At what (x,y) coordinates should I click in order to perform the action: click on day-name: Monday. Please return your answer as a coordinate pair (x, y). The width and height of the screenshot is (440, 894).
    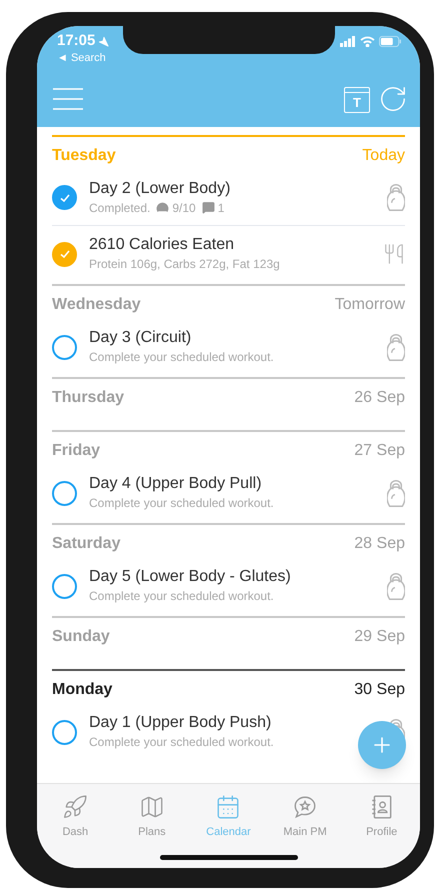
    Looking at the image, I should click on (82, 690).